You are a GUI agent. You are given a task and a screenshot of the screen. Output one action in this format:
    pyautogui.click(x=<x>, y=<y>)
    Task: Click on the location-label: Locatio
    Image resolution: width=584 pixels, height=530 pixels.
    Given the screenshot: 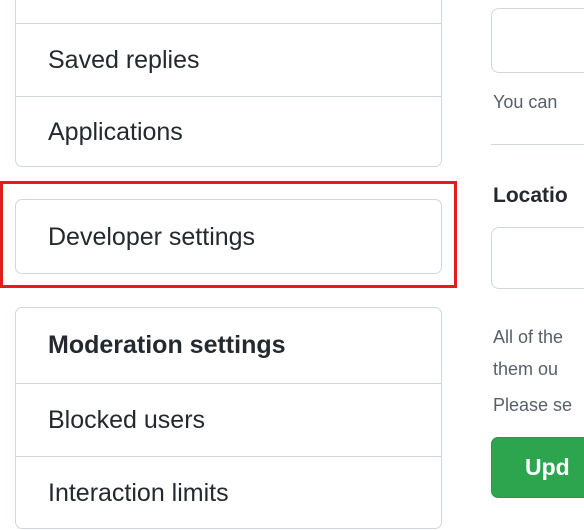 What is the action you would take?
    pyautogui.click(x=530, y=195)
    